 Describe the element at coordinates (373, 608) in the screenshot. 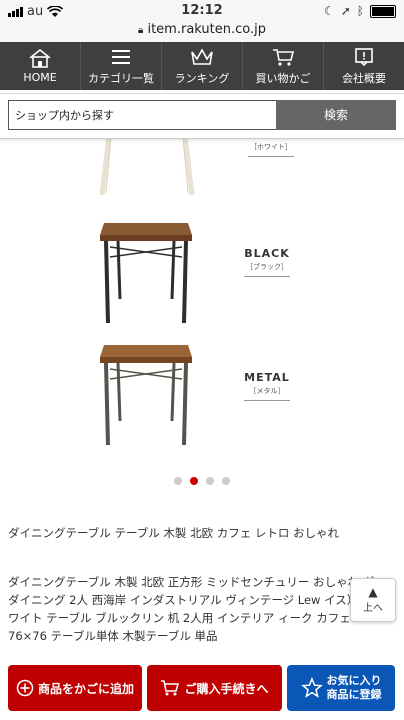

I see `scroll-top-label: 上へ` at that location.